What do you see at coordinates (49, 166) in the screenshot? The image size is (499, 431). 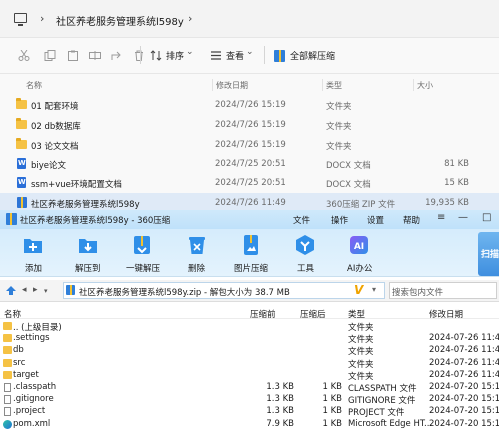 I see `file-name: biye论文` at bounding box center [49, 166].